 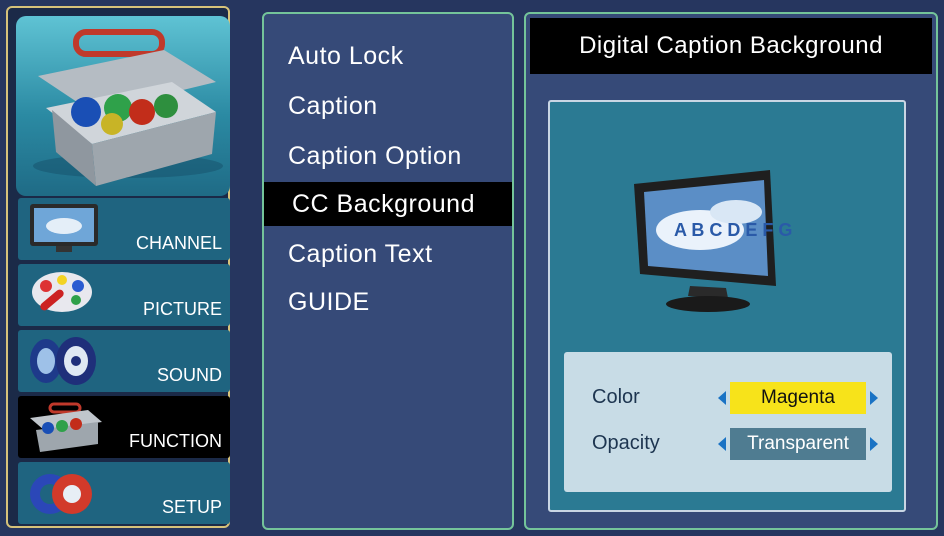 I want to click on color-right-arrow-icon, so click(x=874, y=398).